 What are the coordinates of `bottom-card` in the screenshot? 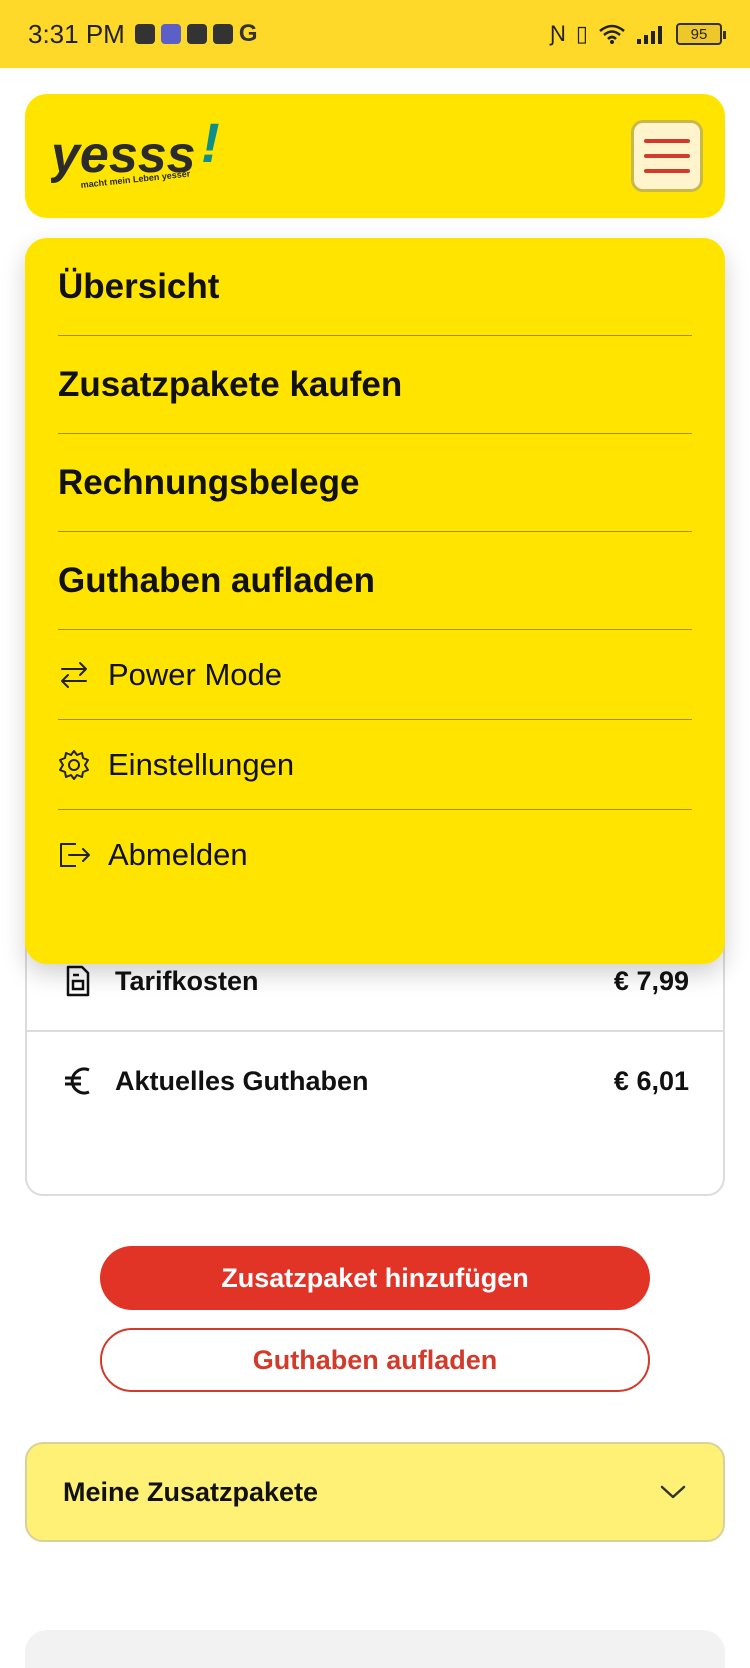 It's located at (375, 1649).